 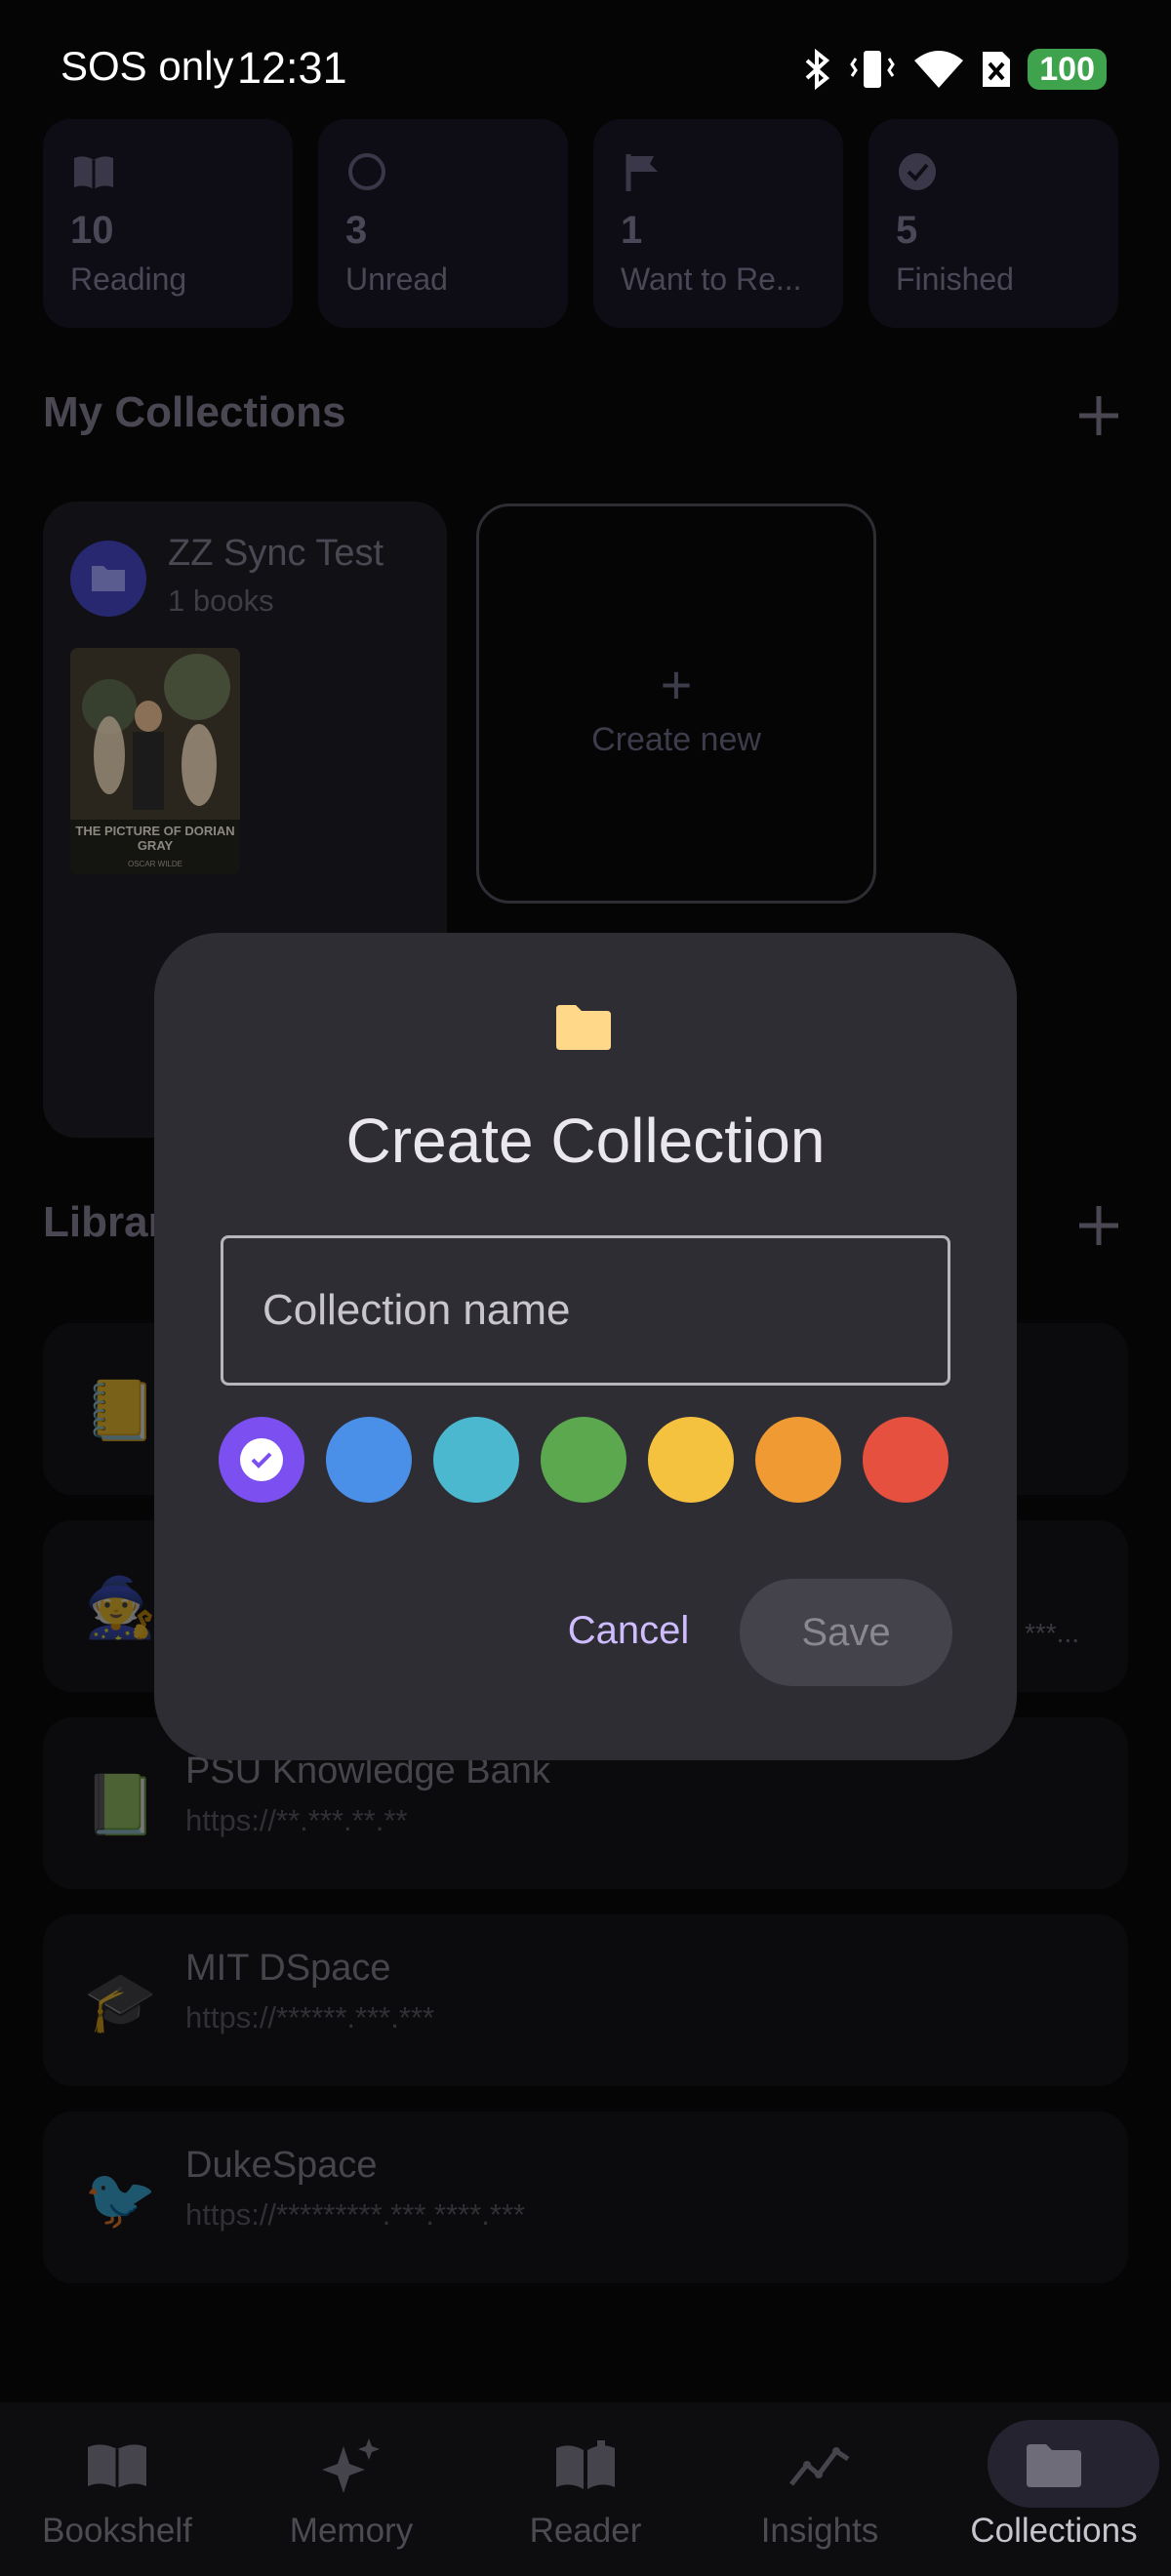 I want to click on collection-name-input, so click(x=585, y=1310).